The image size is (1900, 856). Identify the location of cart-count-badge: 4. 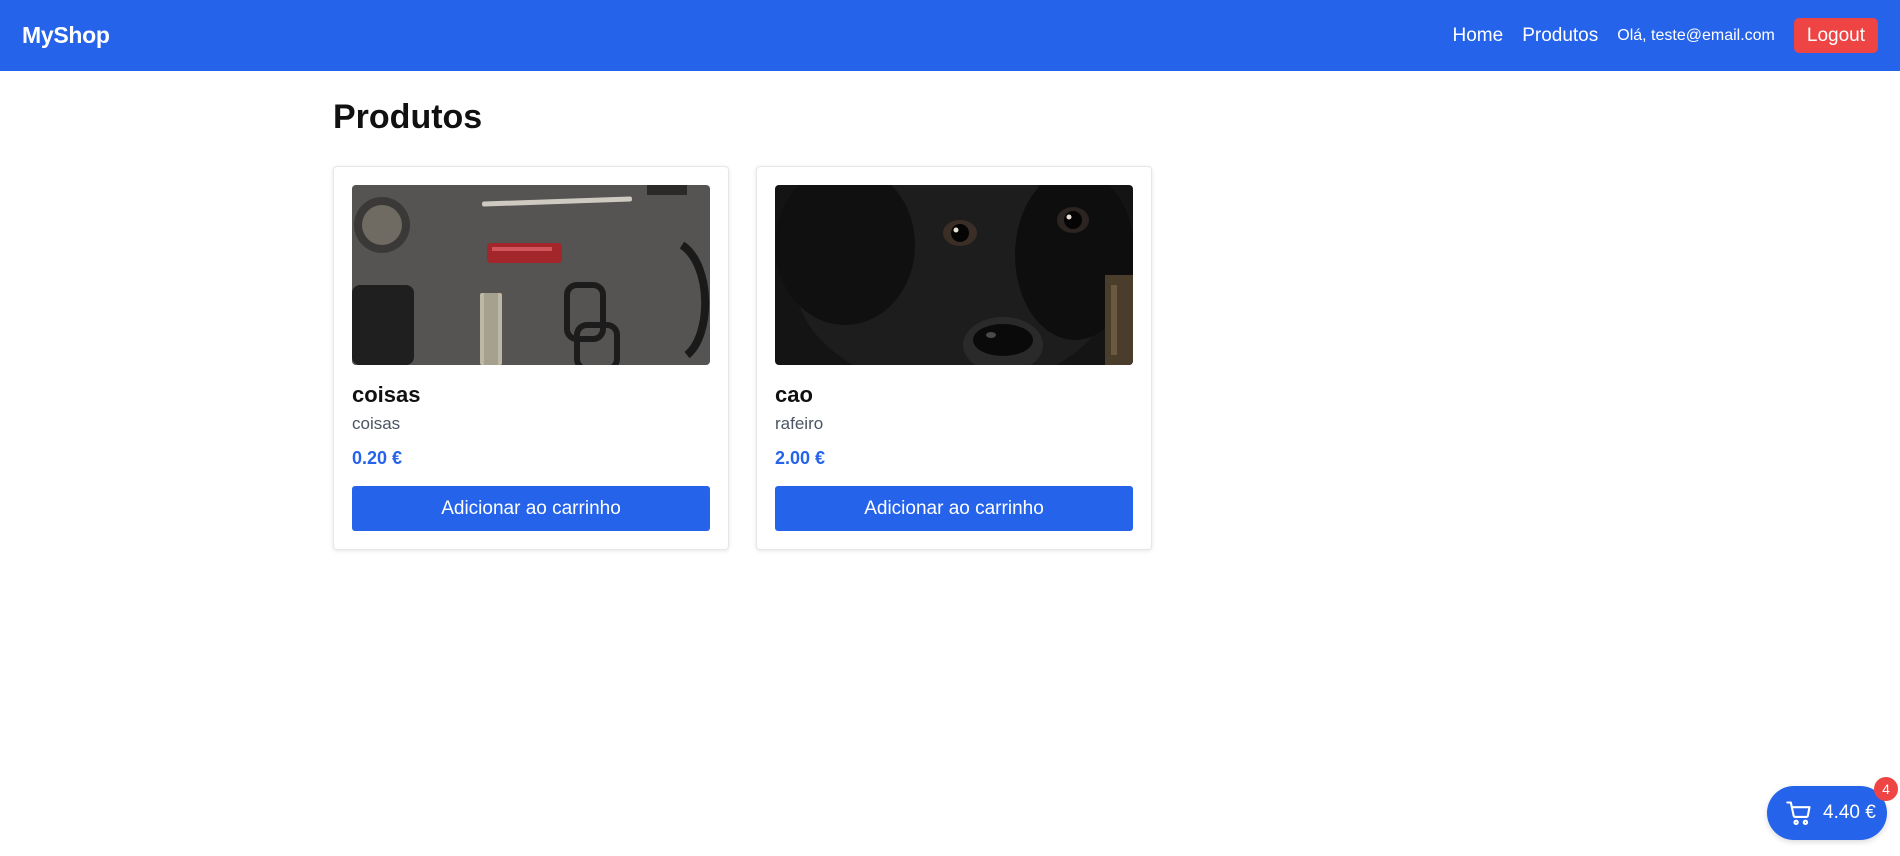
(1886, 789).